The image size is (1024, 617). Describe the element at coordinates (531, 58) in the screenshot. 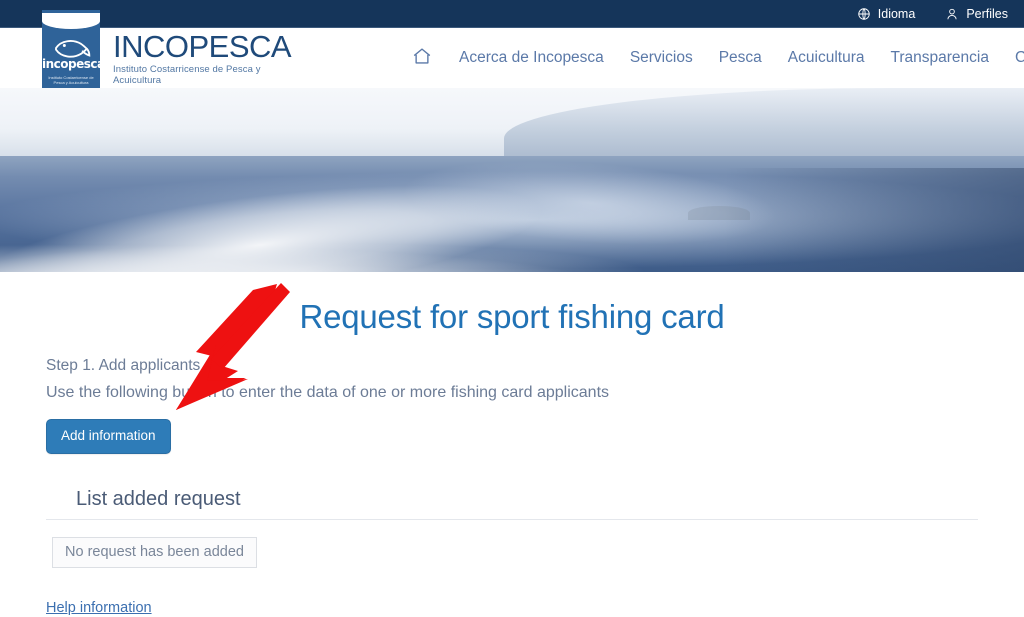

I see `nav-item-acerca-de-incopesca: Acerca de Incopesca` at that location.